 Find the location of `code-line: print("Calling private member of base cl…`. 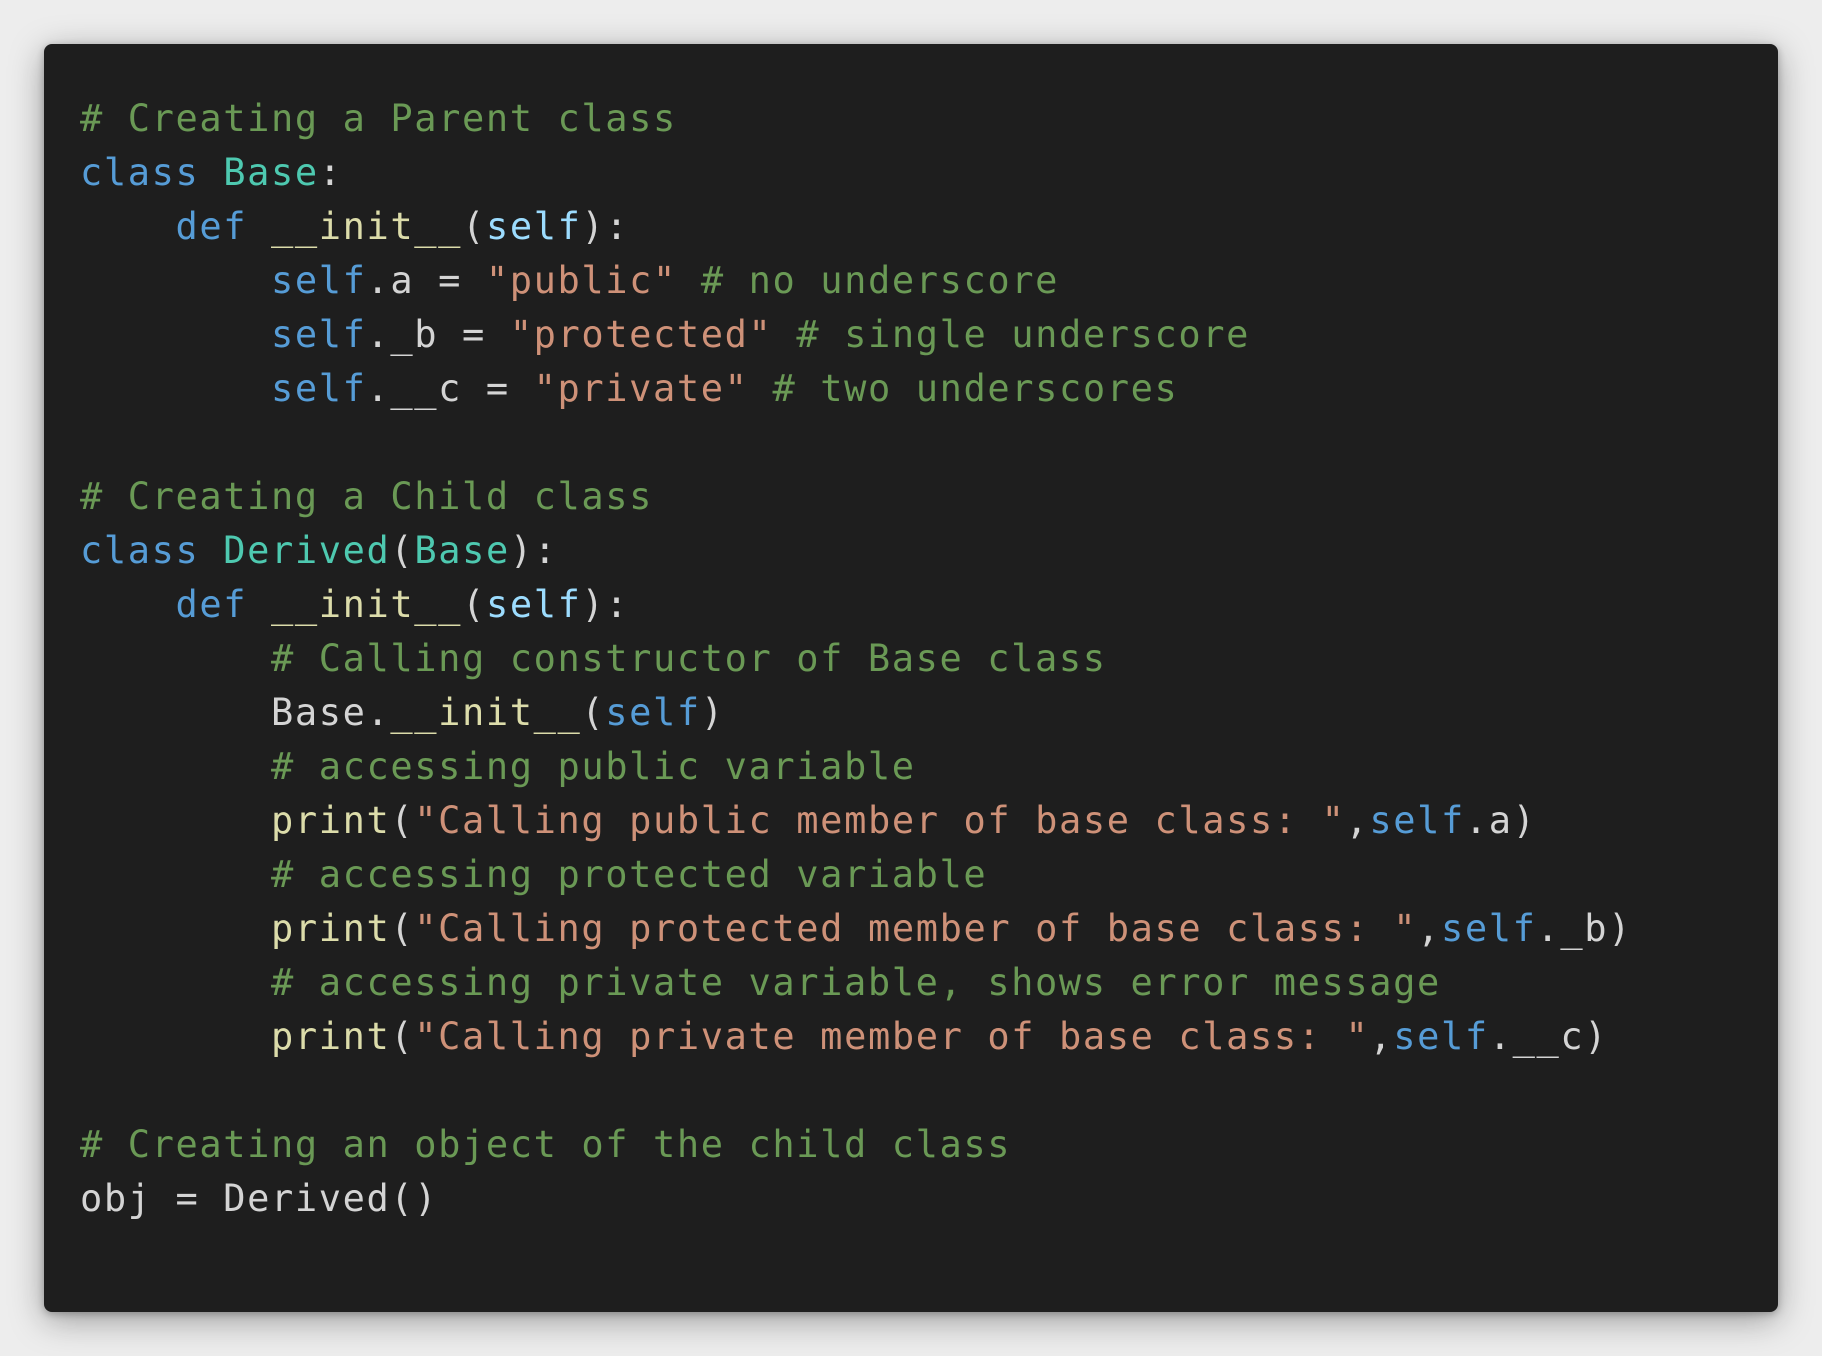

code-line: print("Calling private member of base cl… is located at coordinates (929, 1037).